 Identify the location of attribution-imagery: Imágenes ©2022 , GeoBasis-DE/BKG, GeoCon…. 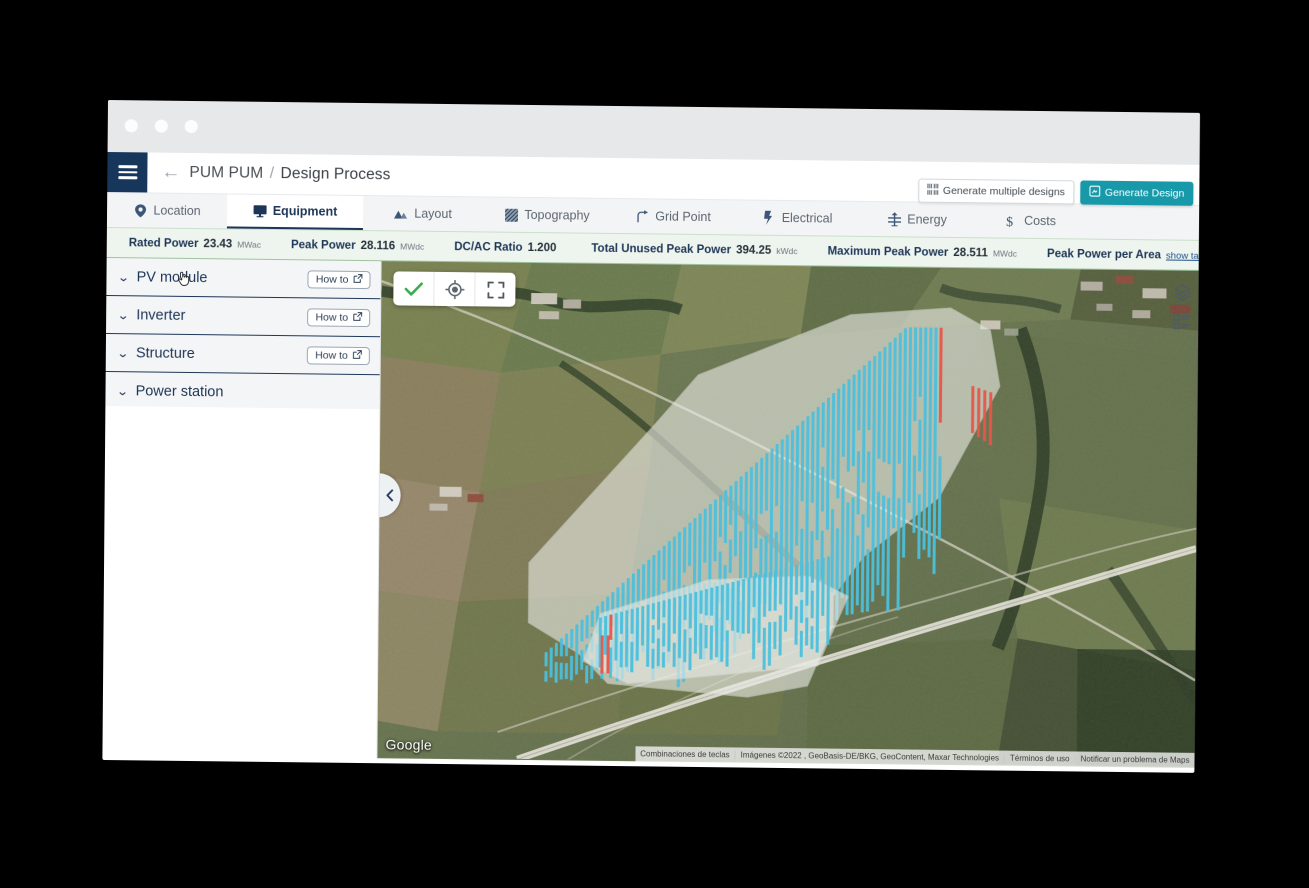
(869, 756).